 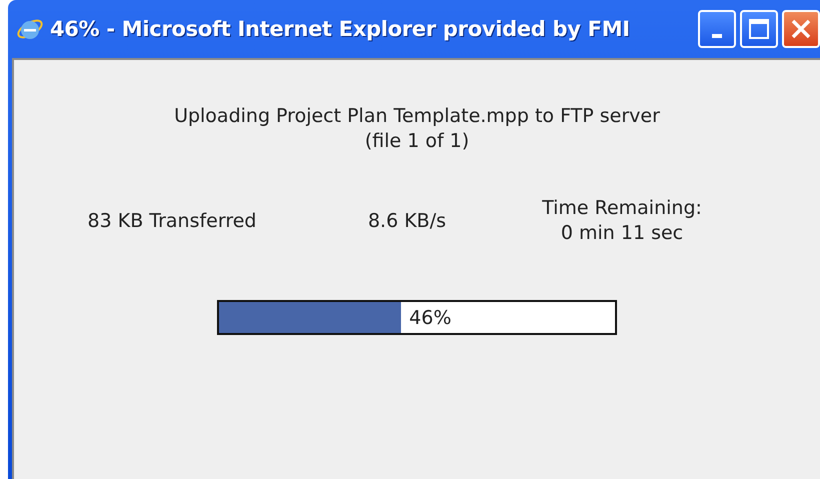 I want to click on transferred-text: 83 KB Transferred, so click(x=172, y=221).